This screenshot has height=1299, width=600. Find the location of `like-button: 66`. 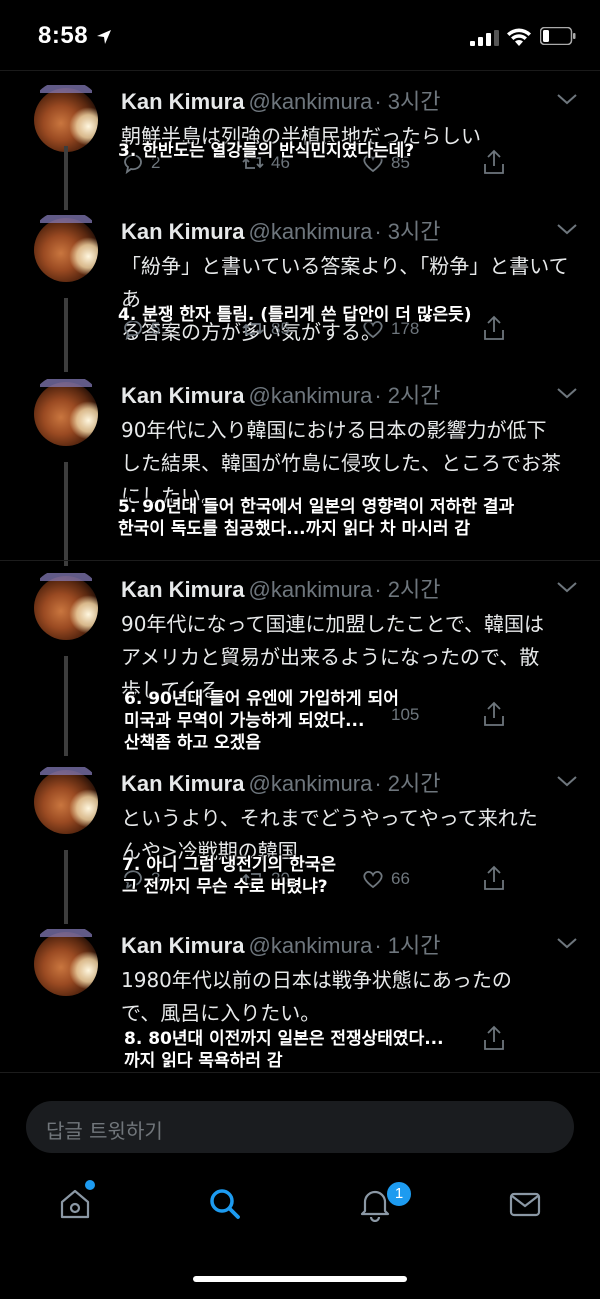

like-button: 66 is located at coordinates (385, 879).